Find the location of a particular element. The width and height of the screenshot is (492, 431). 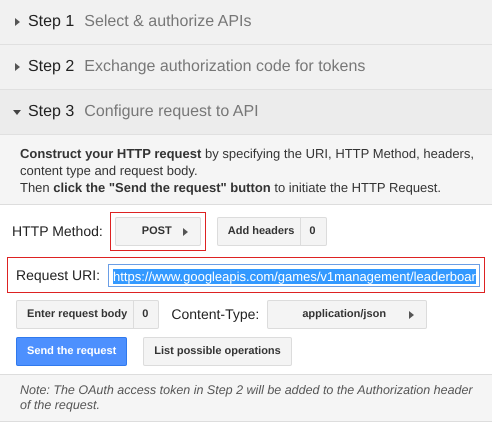

uri-label: Request URI: is located at coordinates (58, 275).